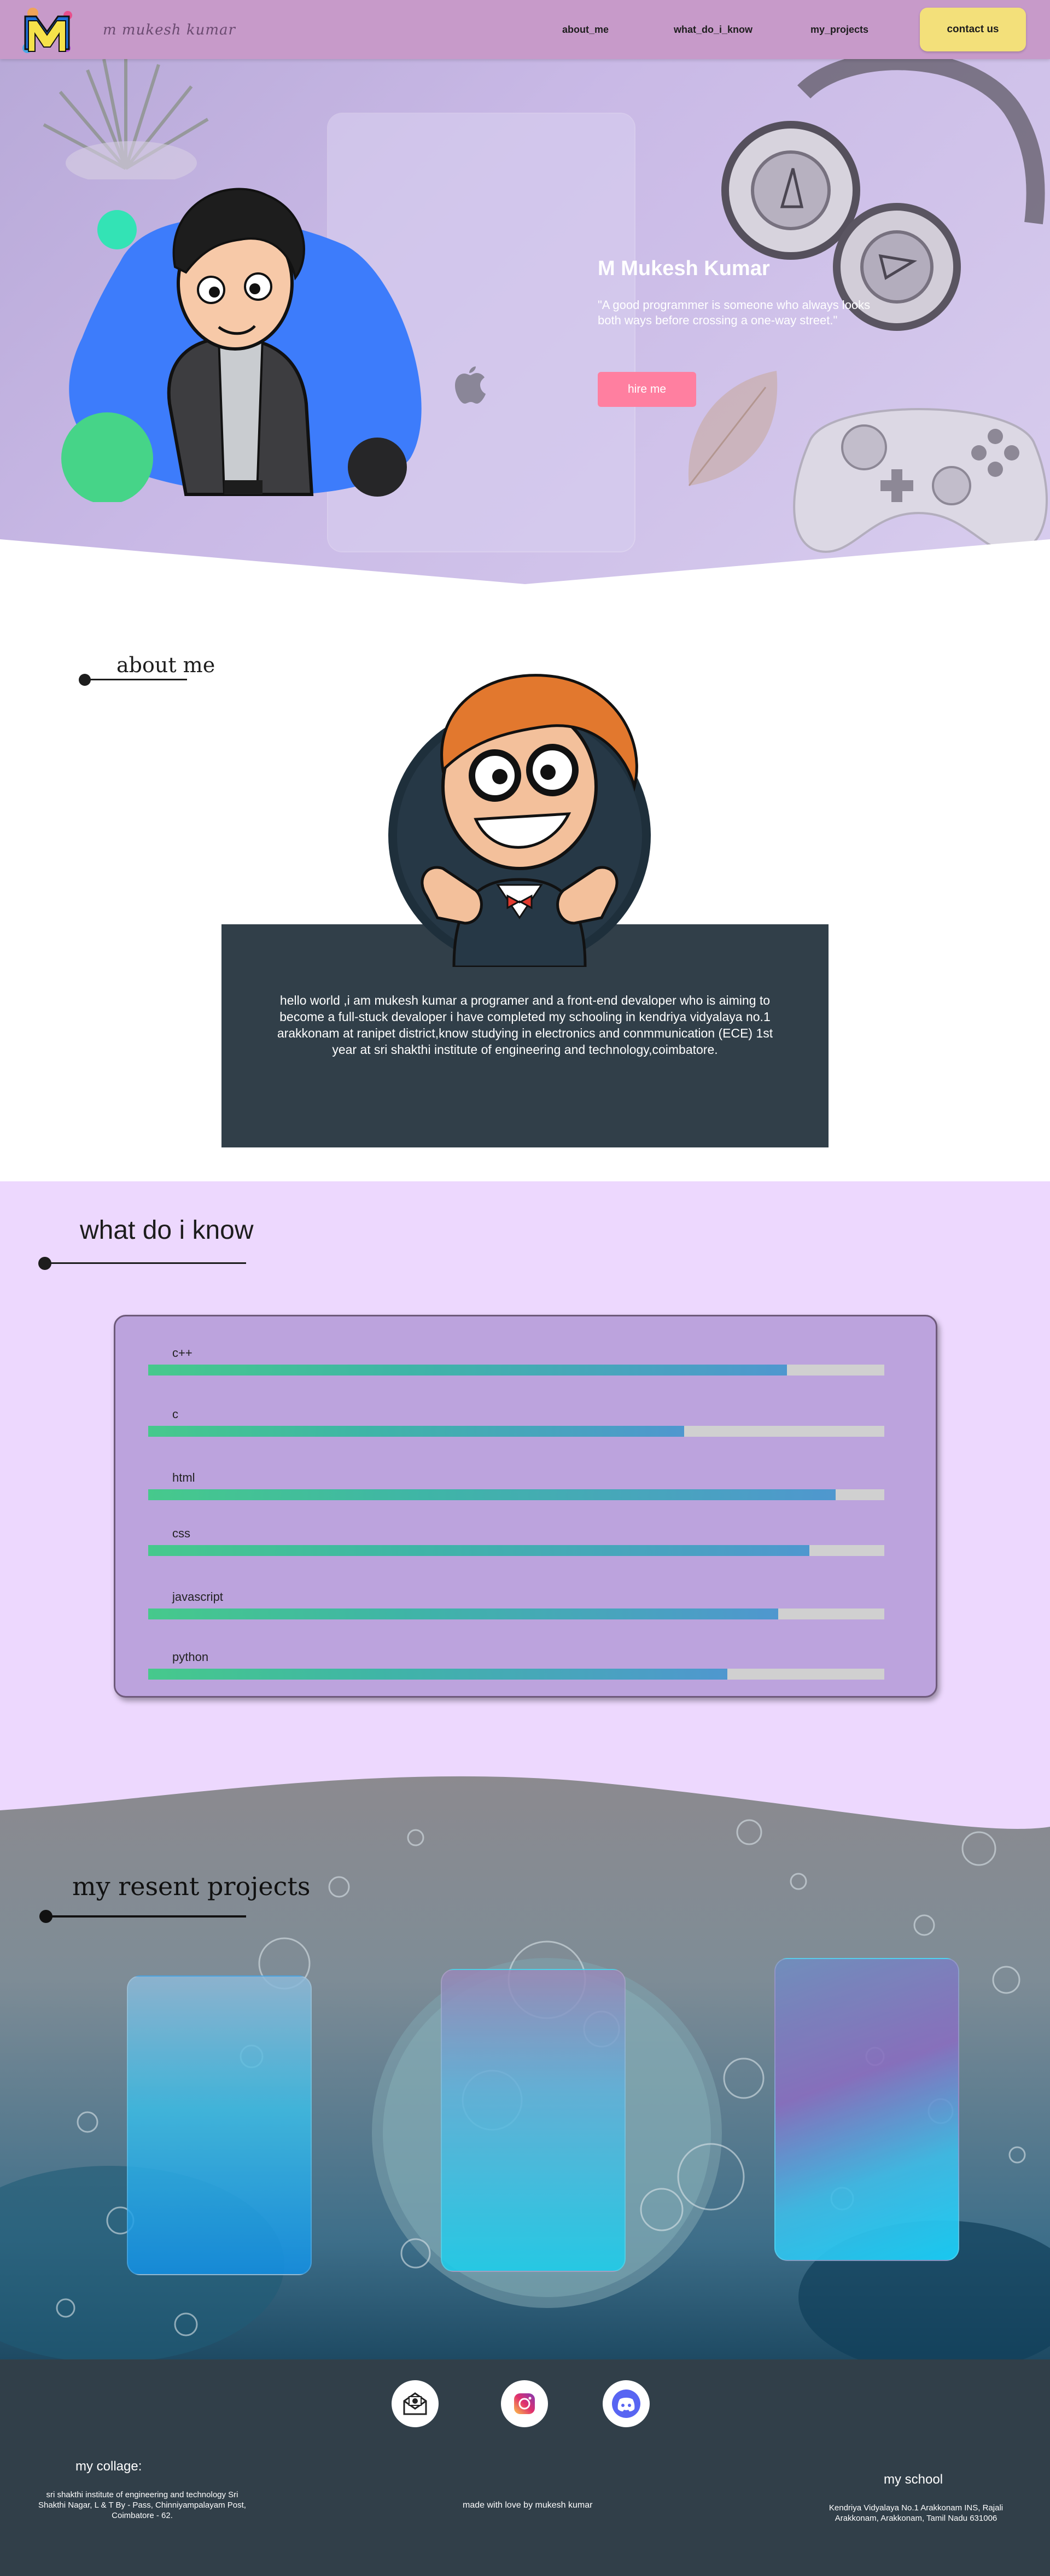 The width and height of the screenshot is (1050, 2576). I want to click on skill-row: css, so click(516, 1542).